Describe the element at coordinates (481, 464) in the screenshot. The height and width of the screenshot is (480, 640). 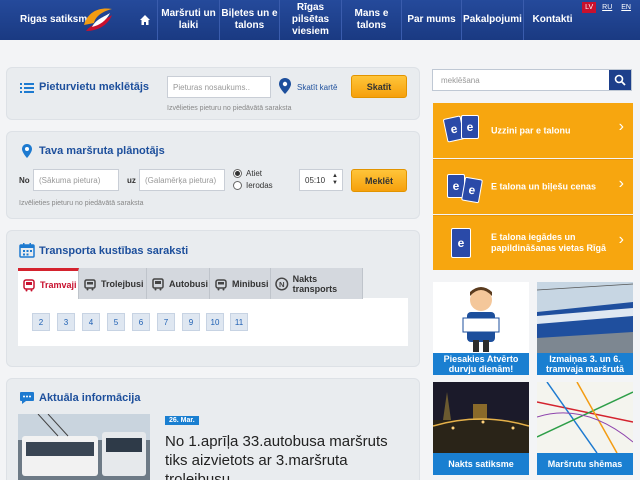
I see `tile-caption: Nakts satiksme` at that location.